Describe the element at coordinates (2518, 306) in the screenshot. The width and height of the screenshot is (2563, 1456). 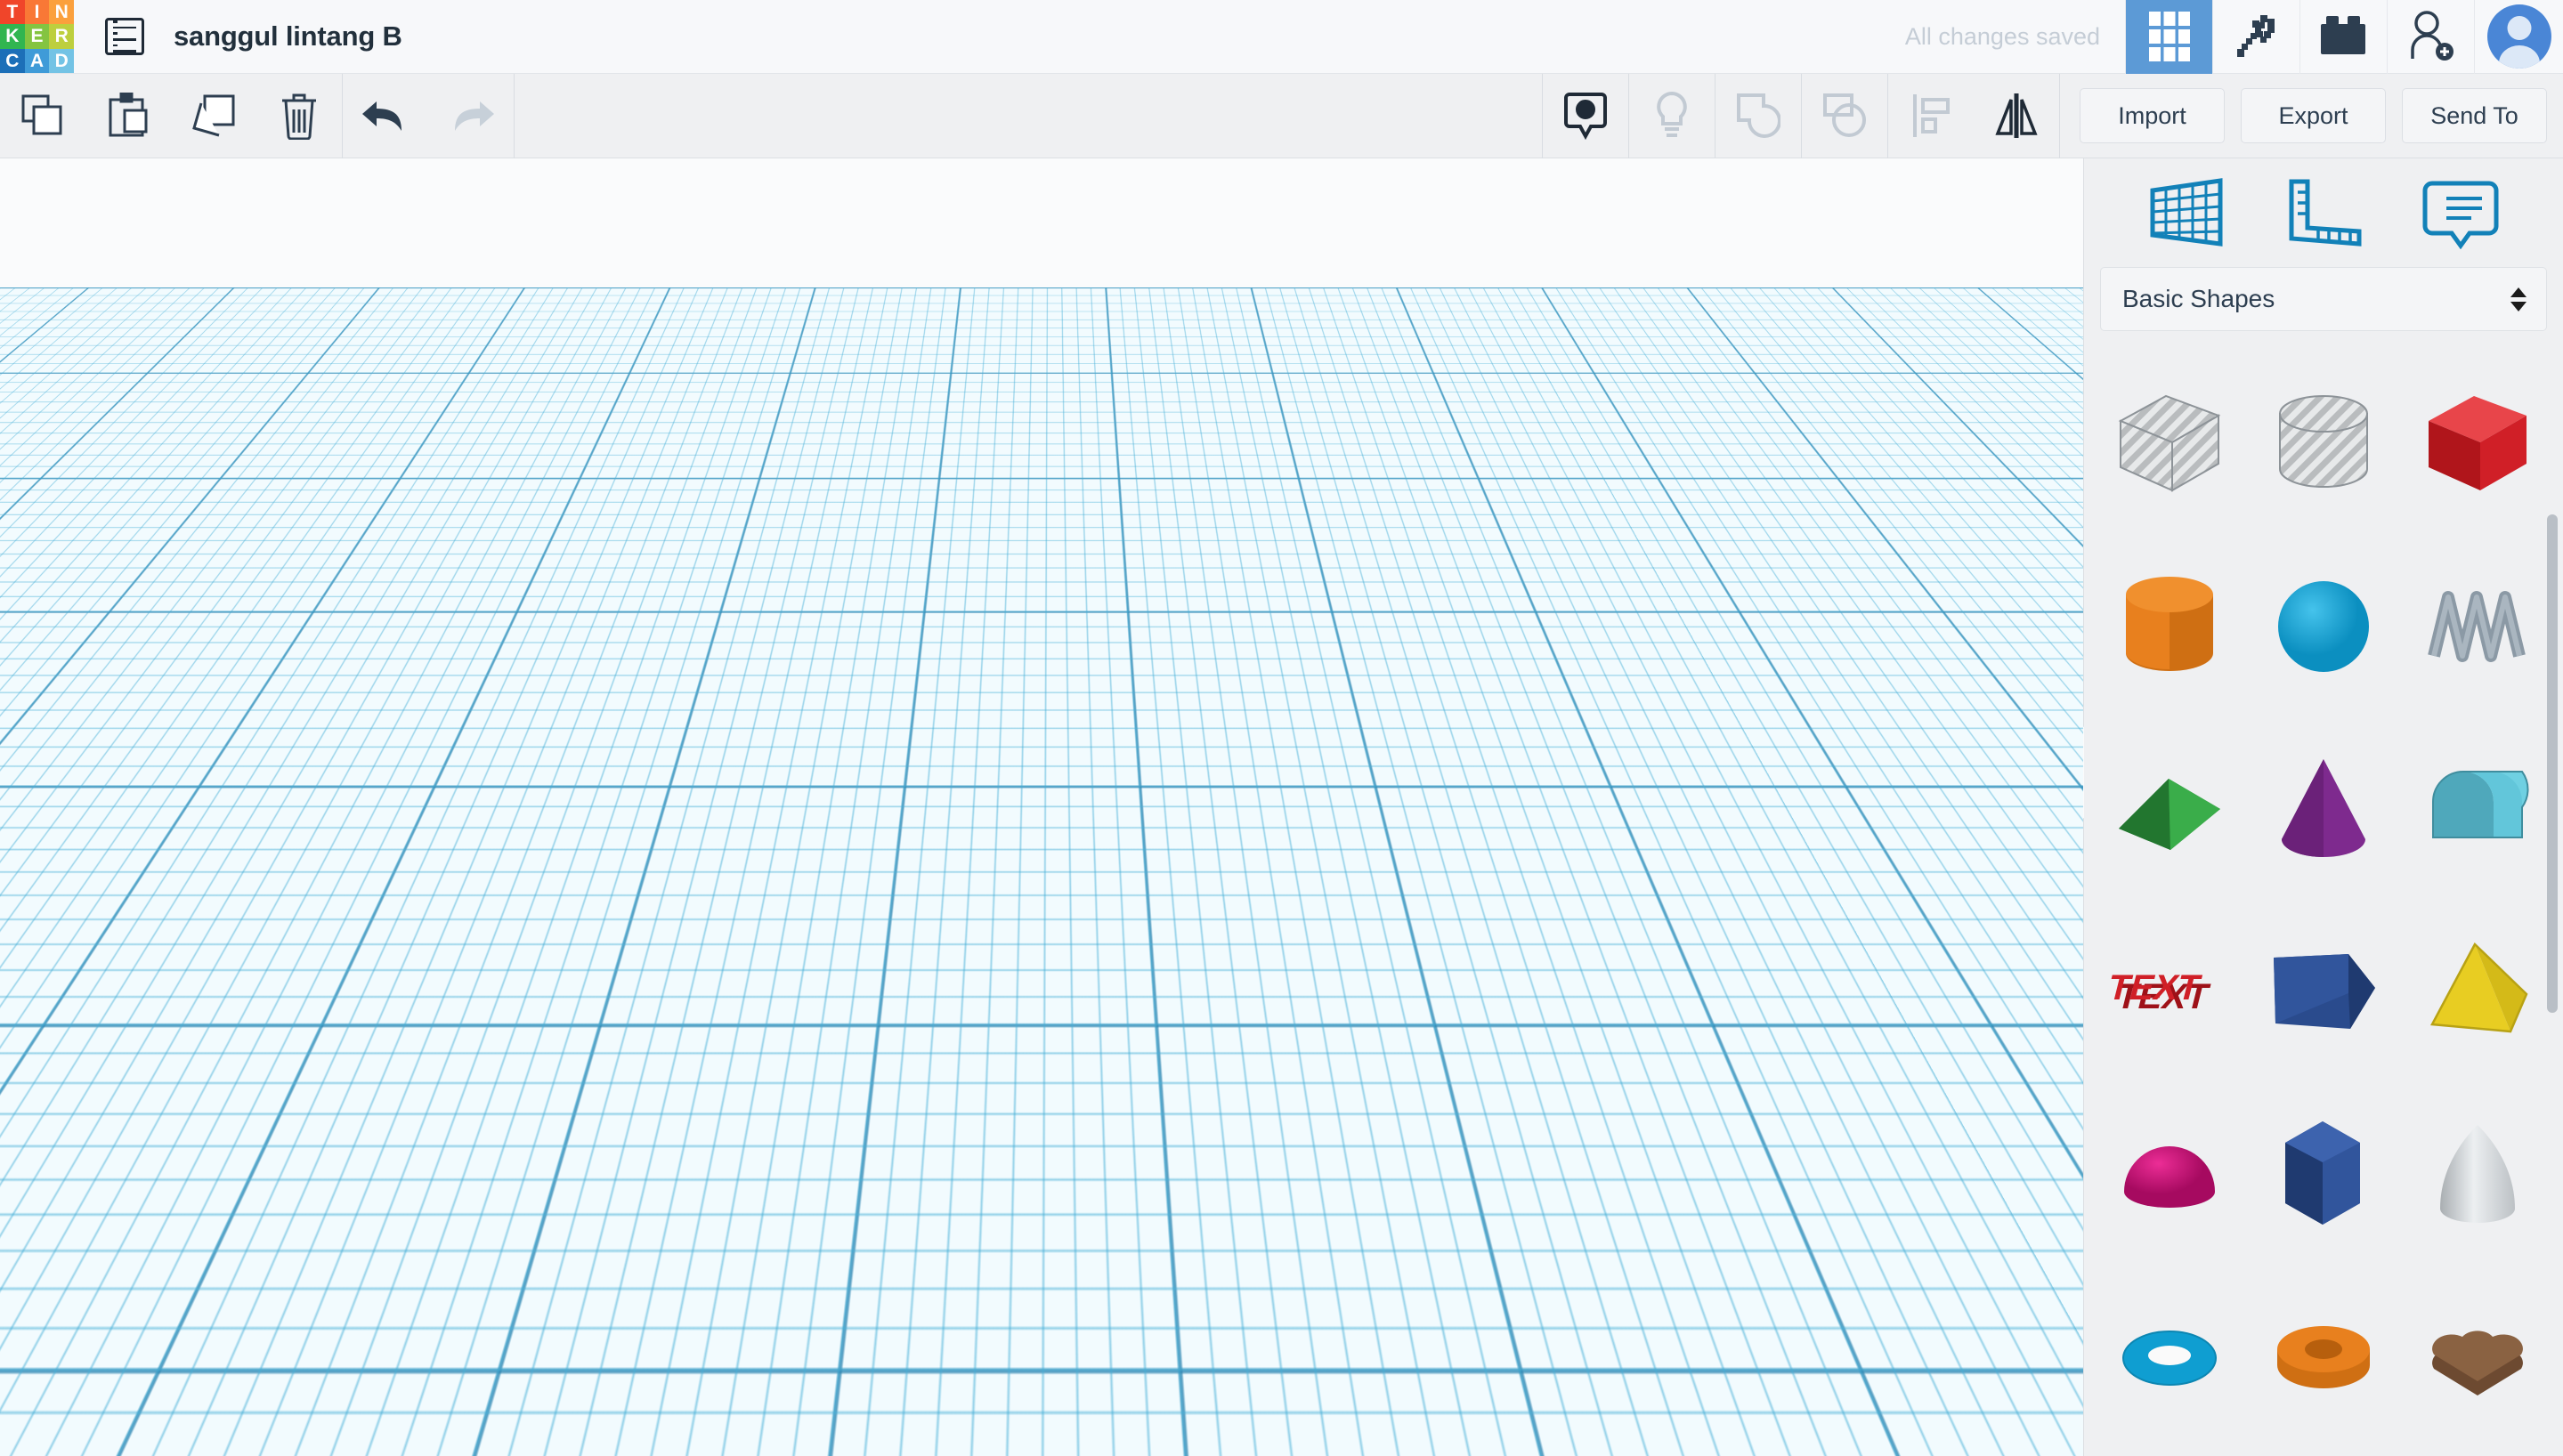
I see `stepper-down-icon` at that location.